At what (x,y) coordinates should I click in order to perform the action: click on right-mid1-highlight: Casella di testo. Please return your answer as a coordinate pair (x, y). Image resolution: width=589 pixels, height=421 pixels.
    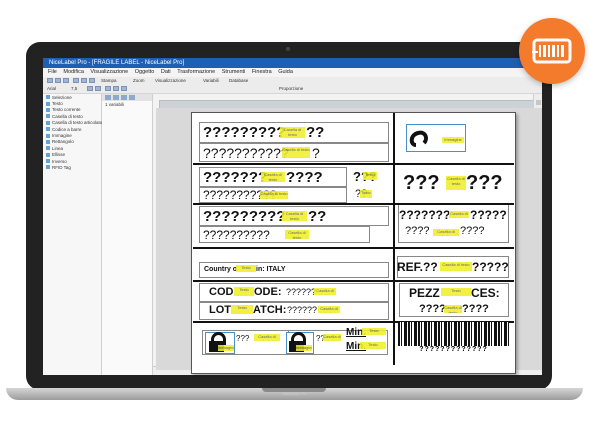
    Looking at the image, I should click on (459, 214).